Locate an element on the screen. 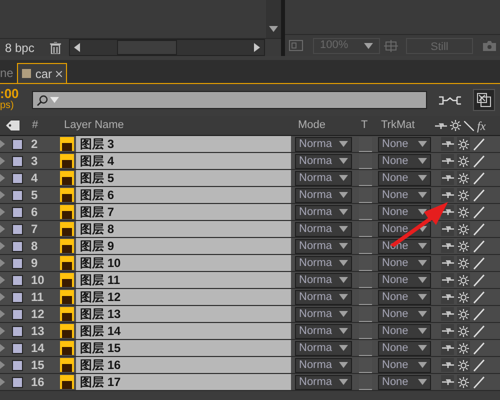 This screenshot has width=500, height=400. trash-icon is located at coordinates (56, 48).